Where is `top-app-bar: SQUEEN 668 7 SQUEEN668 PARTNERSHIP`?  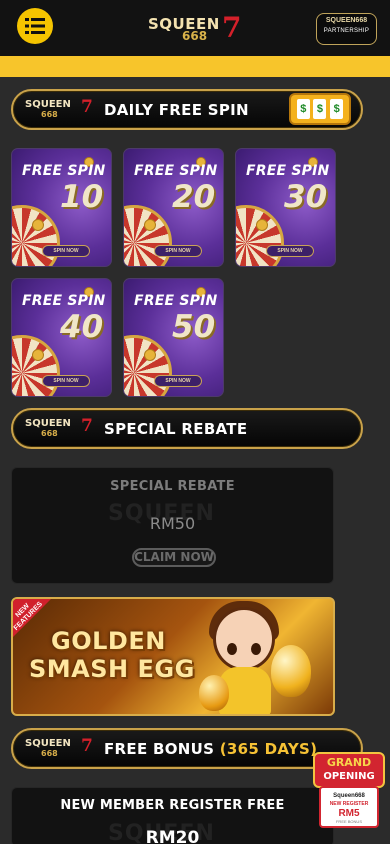
top-app-bar: SQUEEN 668 7 SQUEEN668 PARTNERSHIP is located at coordinates (195, 28).